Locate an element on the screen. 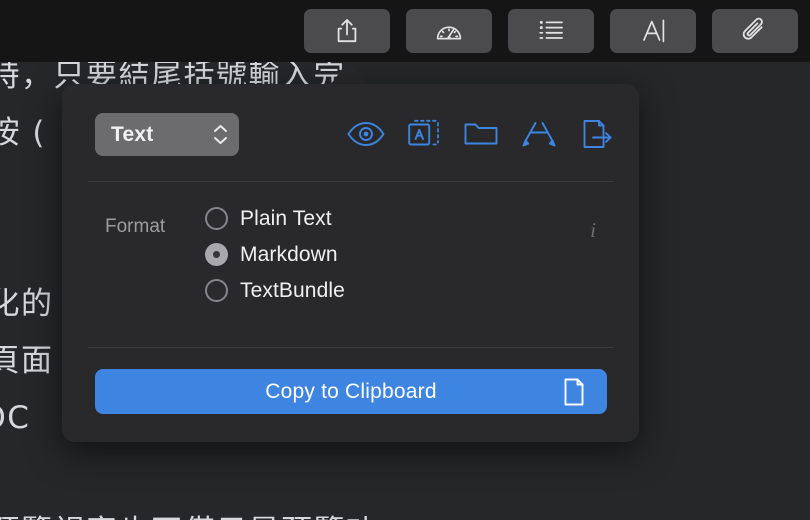 This screenshot has width=810, height=520. typewriter-button is located at coordinates (653, 31).